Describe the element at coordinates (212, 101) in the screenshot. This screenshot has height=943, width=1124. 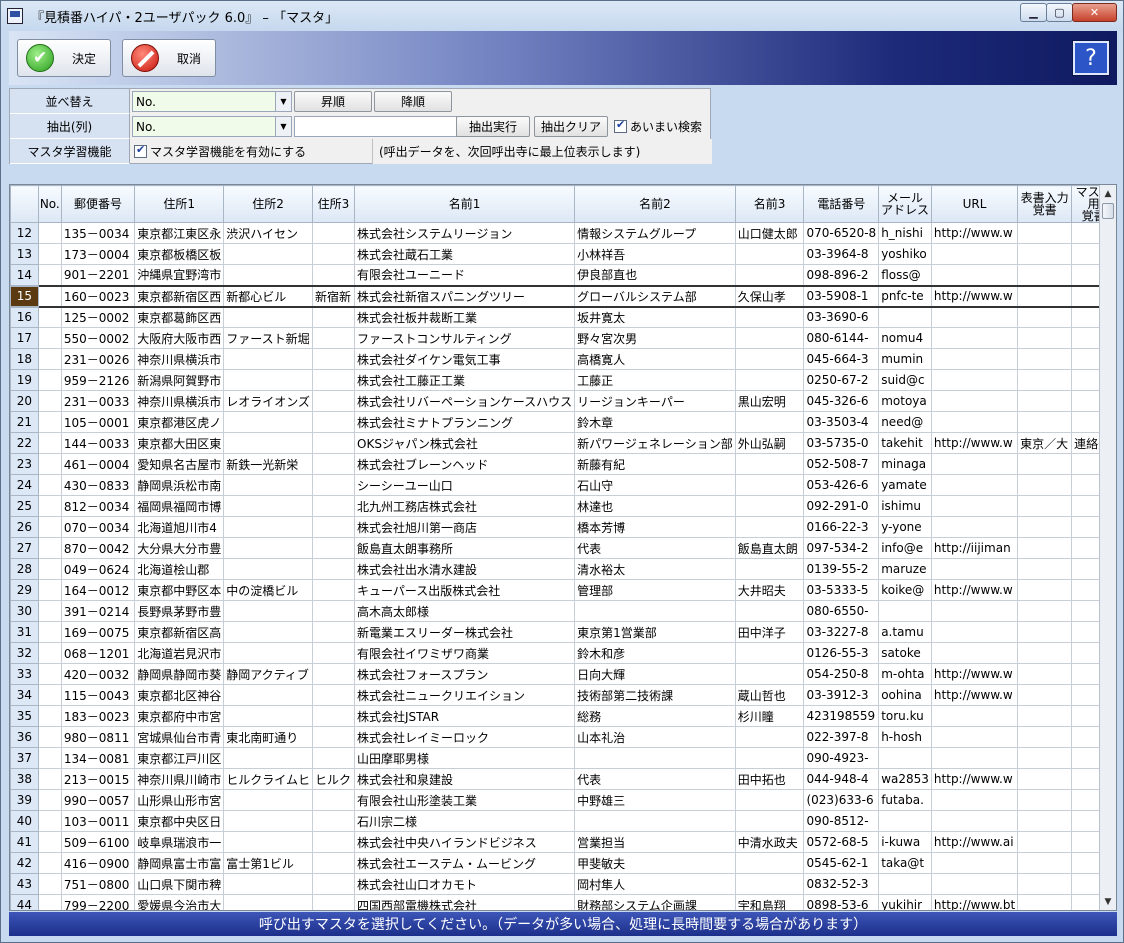
I see `sort-select: No. ▼` at that location.